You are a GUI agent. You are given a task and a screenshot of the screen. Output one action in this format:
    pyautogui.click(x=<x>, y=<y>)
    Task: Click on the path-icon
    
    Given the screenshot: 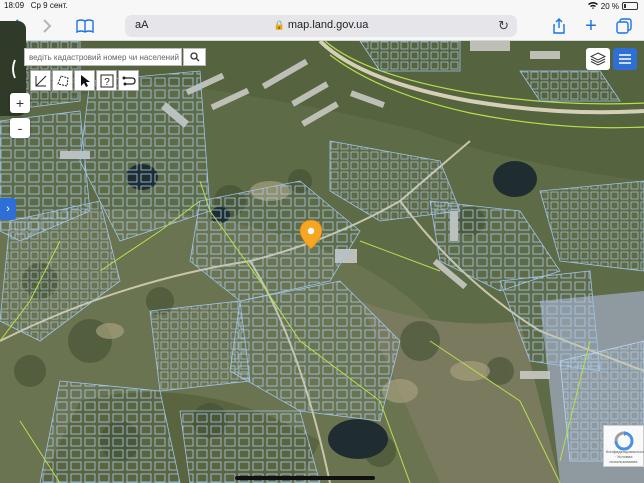 What is the action you would take?
    pyautogui.click(x=129, y=80)
    